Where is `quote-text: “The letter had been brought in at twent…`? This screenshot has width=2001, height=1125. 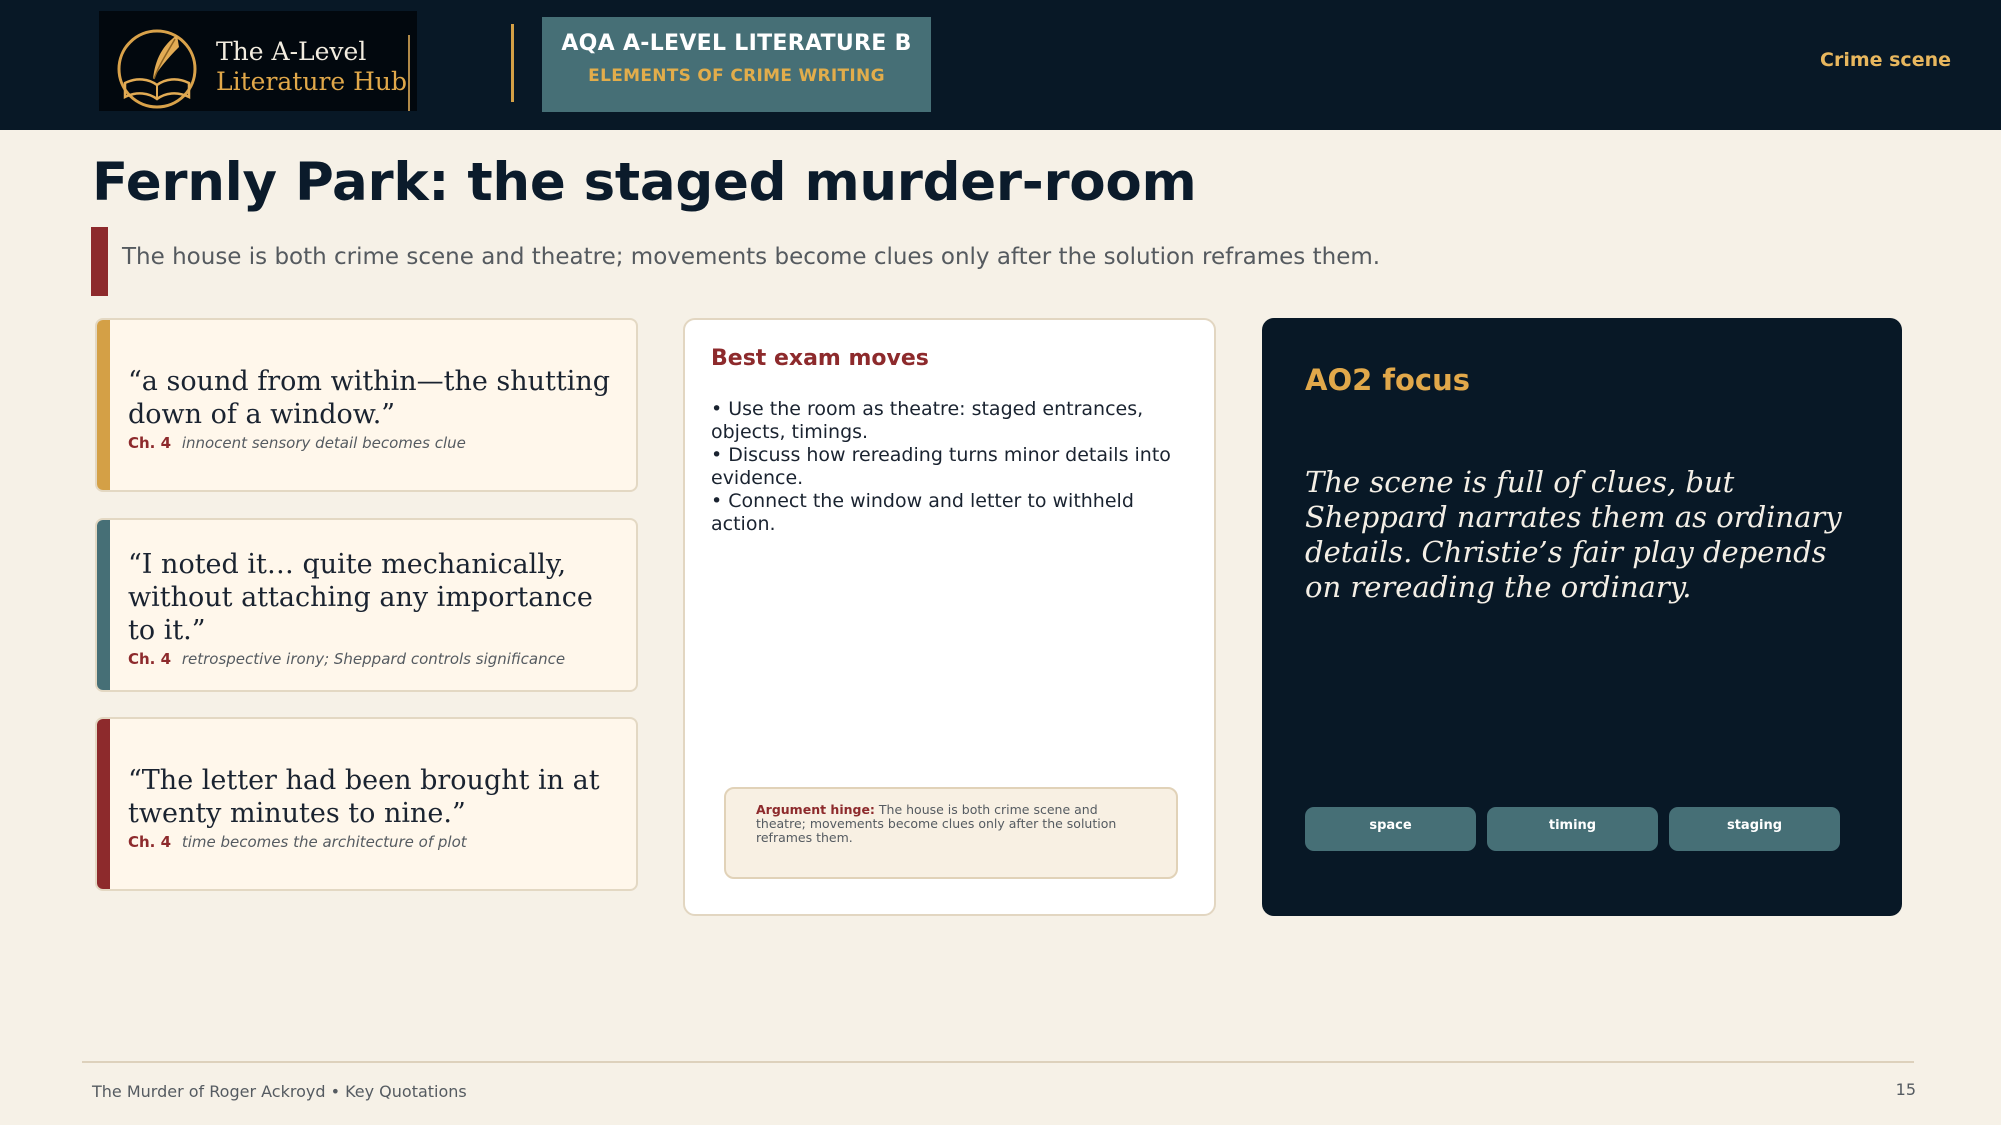 quote-text: “The letter had been brought in at twent… is located at coordinates (364, 797).